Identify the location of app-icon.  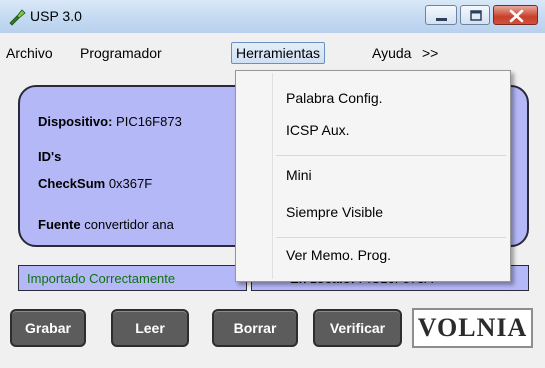
(17, 17).